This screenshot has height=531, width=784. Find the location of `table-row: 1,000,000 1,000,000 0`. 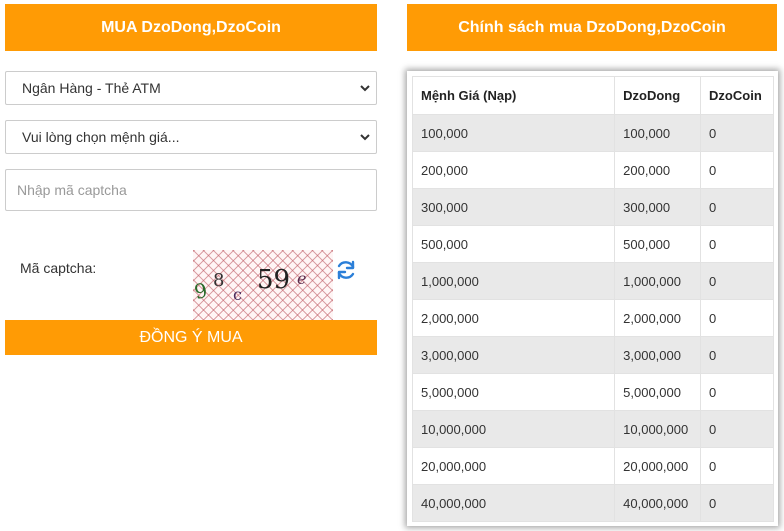

table-row: 1,000,000 1,000,000 0 is located at coordinates (592, 281).